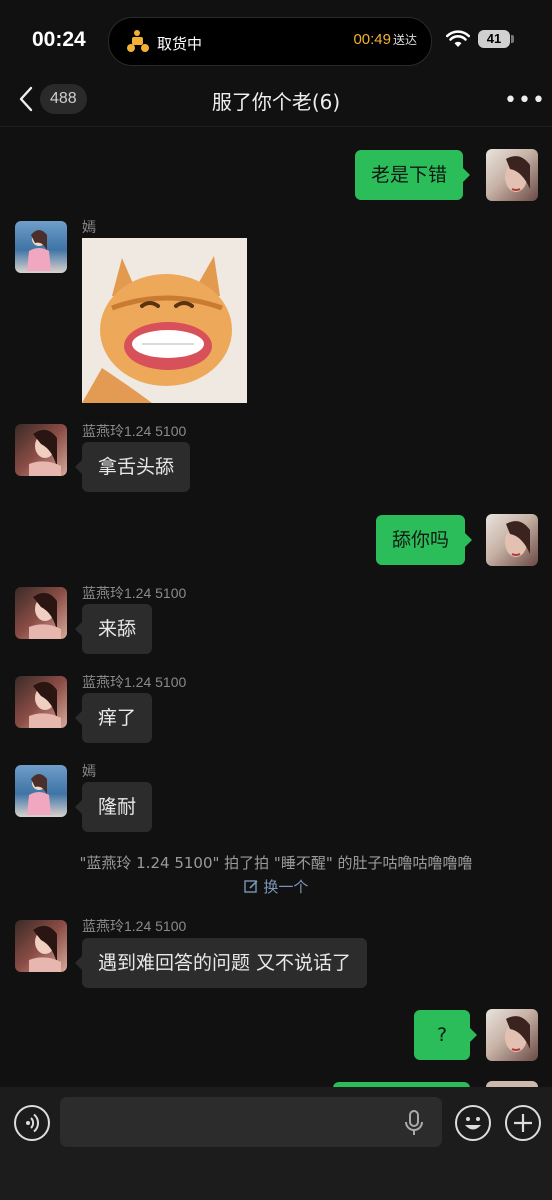 The height and width of the screenshot is (1200, 552). What do you see at coordinates (138, 43) in the screenshot?
I see `scooter-icon` at bounding box center [138, 43].